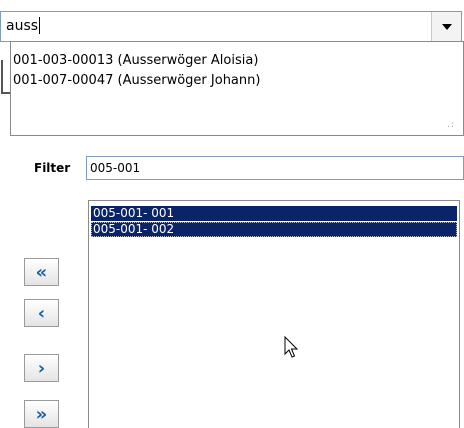 This screenshot has height=428, width=464. I want to click on dropdown-toggle-button, so click(446, 26).